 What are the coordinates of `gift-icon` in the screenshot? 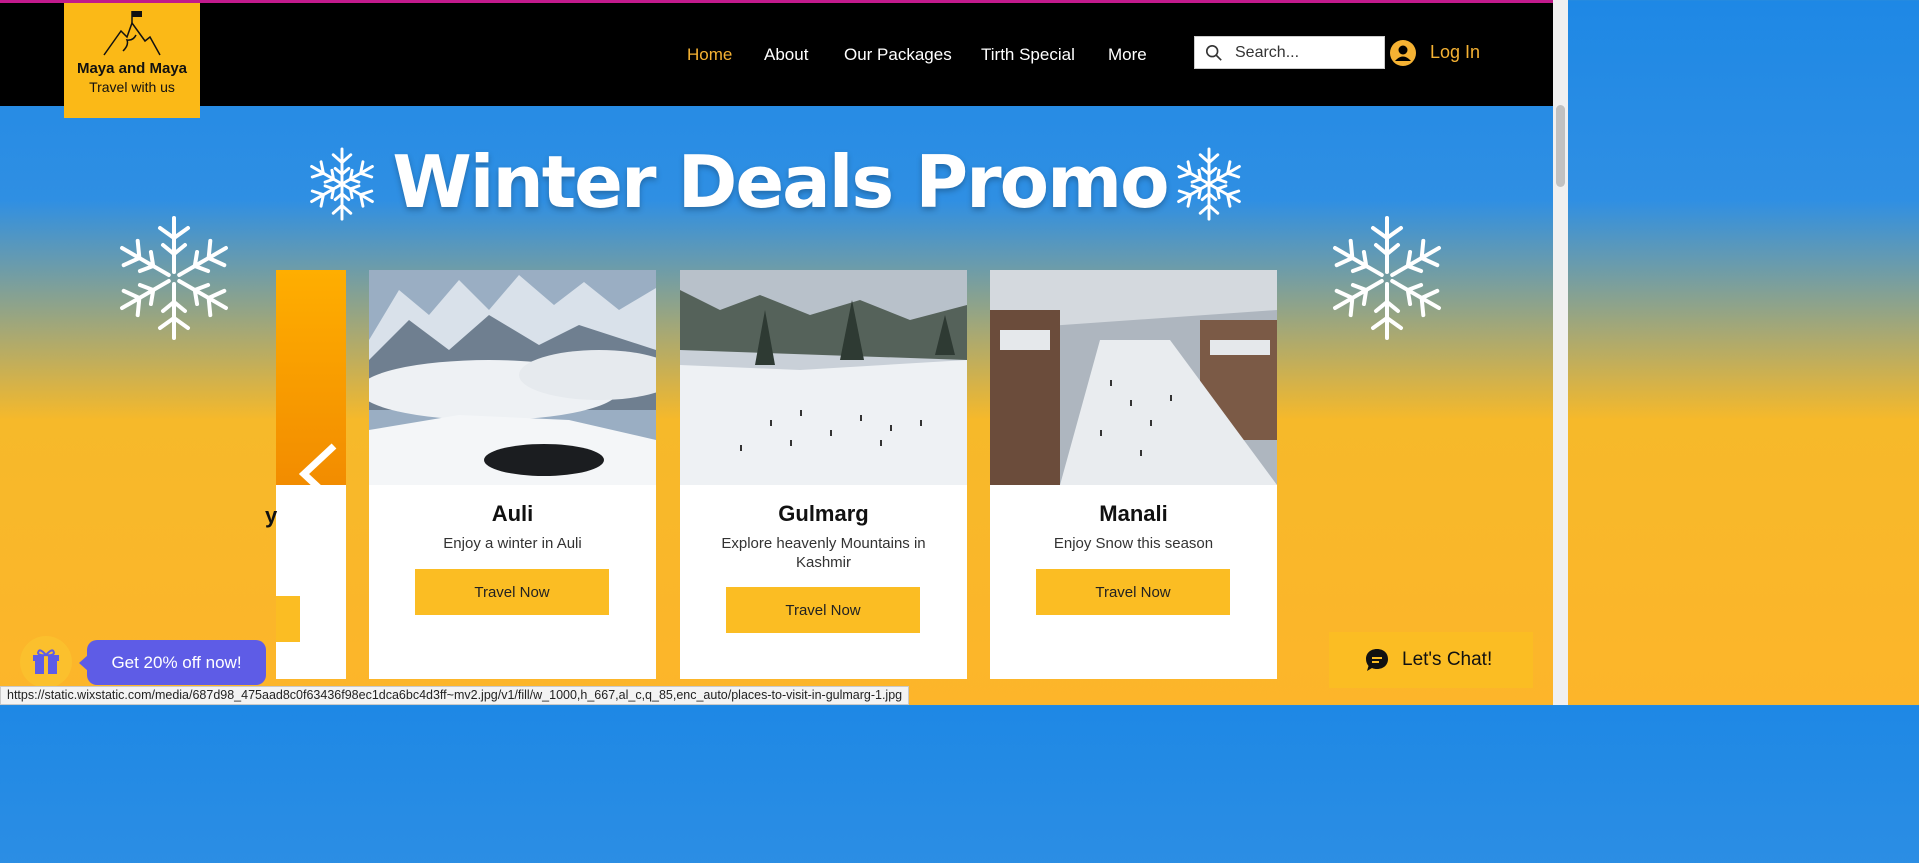 It's located at (46, 661).